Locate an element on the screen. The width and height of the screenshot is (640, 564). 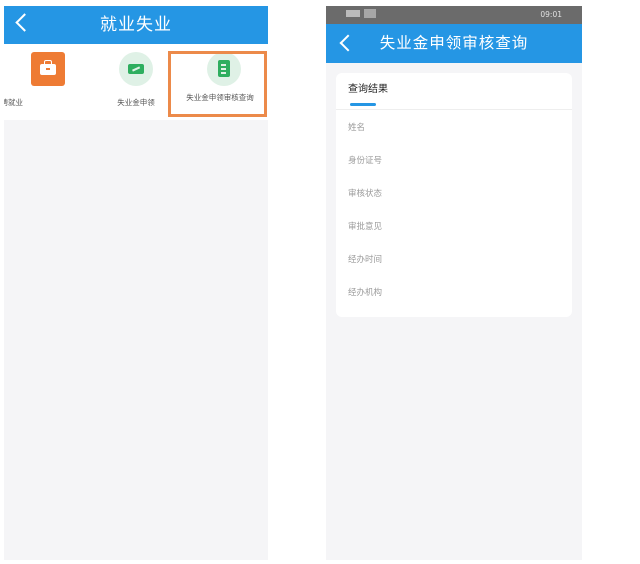
ticket-icon is located at coordinates (136, 69).